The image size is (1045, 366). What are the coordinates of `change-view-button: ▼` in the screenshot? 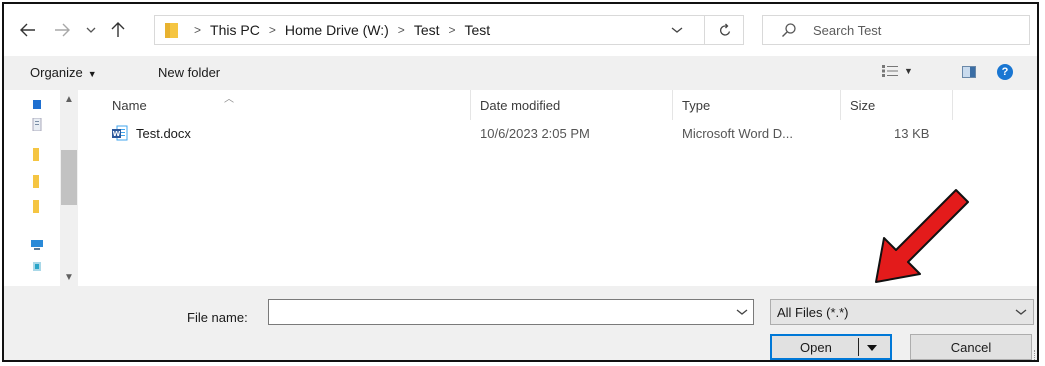 It's located at (897, 71).